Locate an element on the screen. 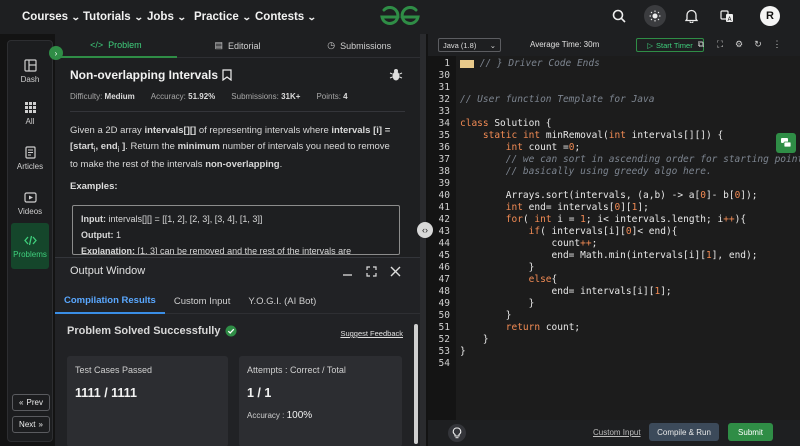 The width and height of the screenshot is (800, 446). accuracy-value: 100% is located at coordinates (299, 415).